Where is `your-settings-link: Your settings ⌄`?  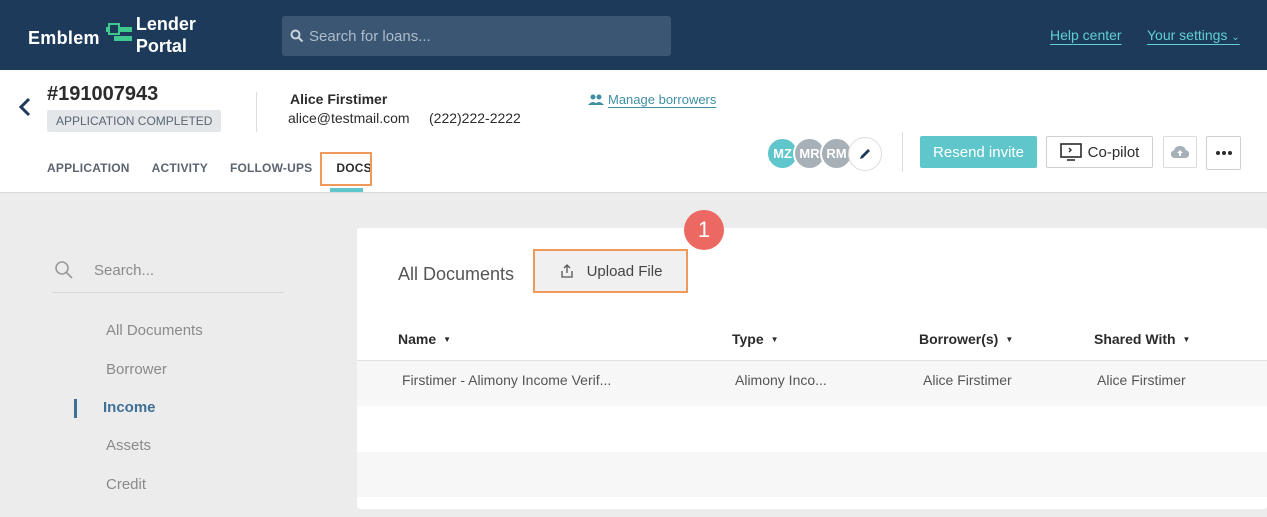 your-settings-link: Your settings ⌄ is located at coordinates (1193, 35).